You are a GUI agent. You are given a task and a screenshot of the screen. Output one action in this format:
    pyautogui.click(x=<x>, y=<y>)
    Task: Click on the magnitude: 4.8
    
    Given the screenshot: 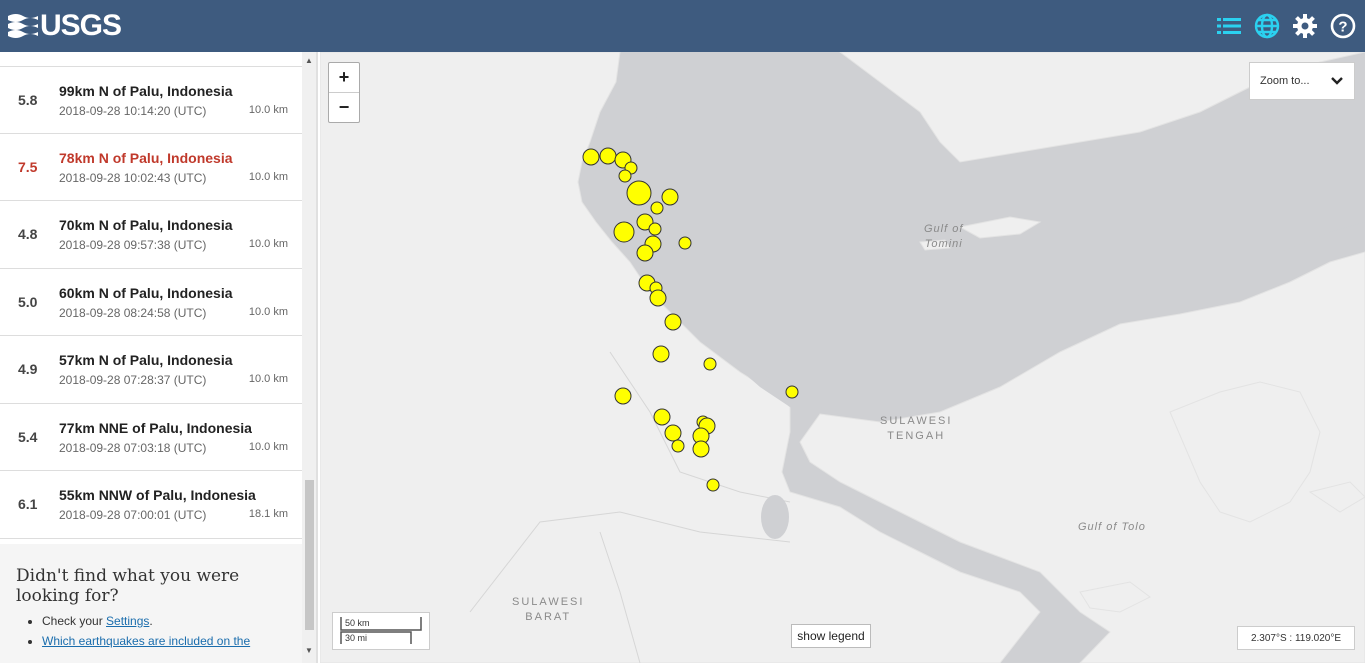 What is the action you would take?
    pyautogui.click(x=28, y=234)
    